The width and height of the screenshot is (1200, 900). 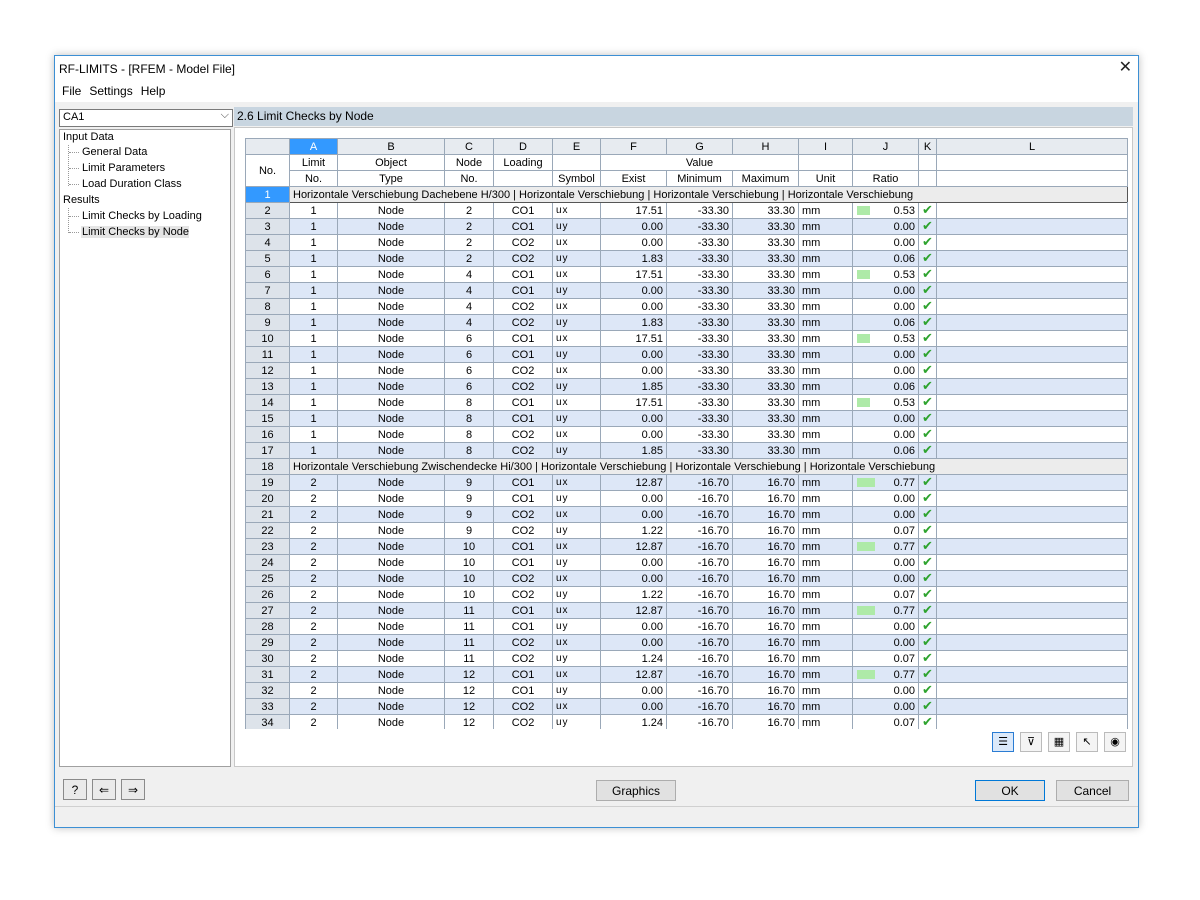 I want to click on menu-help: Help, so click(x=153, y=90).